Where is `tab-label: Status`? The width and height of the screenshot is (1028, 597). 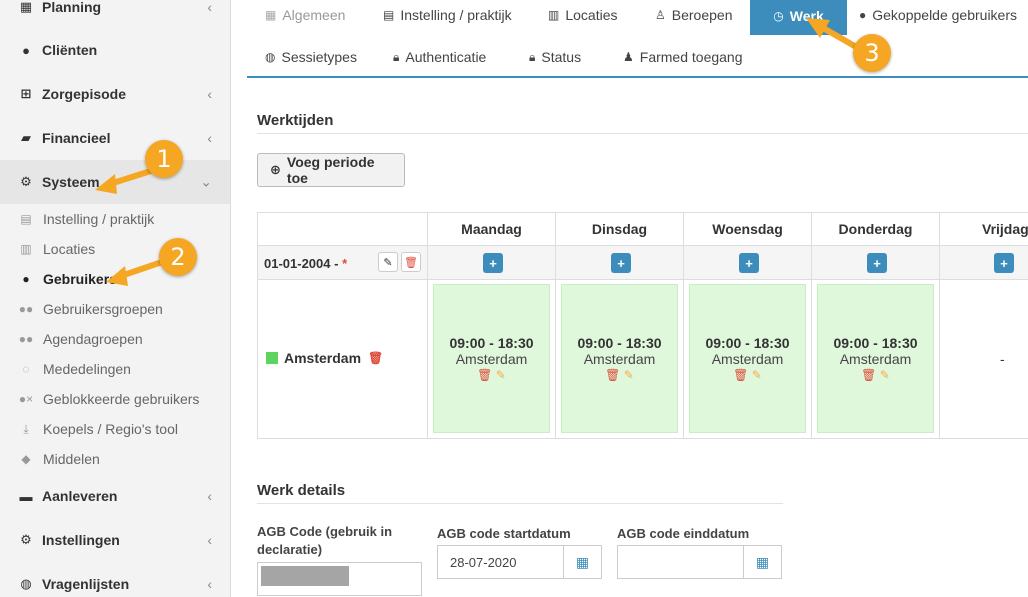 tab-label: Status is located at coordinates (561, 57).